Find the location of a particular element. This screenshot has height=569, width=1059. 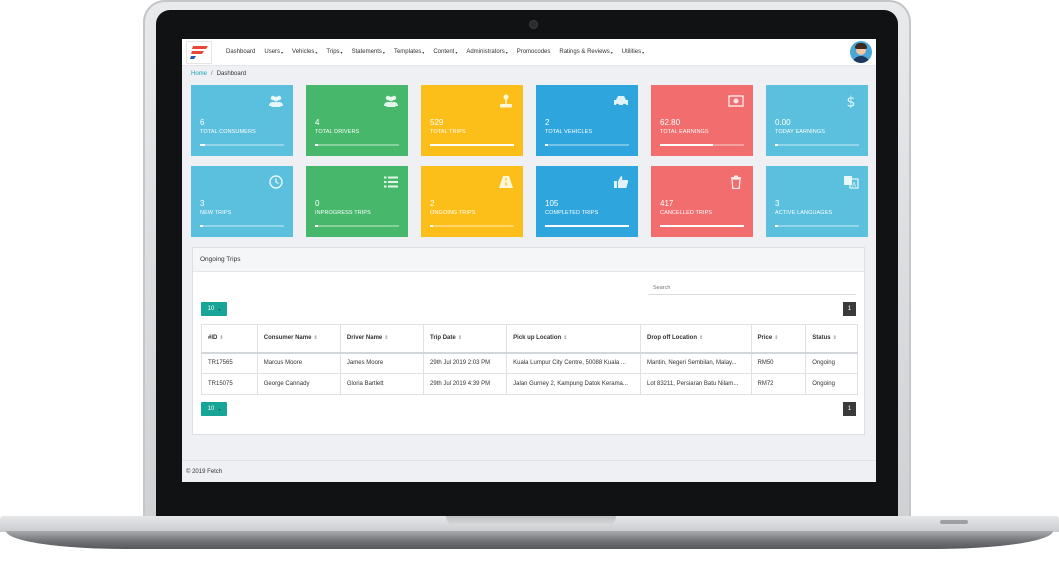

tile-value: 529 is located at coordinates (437, 122).